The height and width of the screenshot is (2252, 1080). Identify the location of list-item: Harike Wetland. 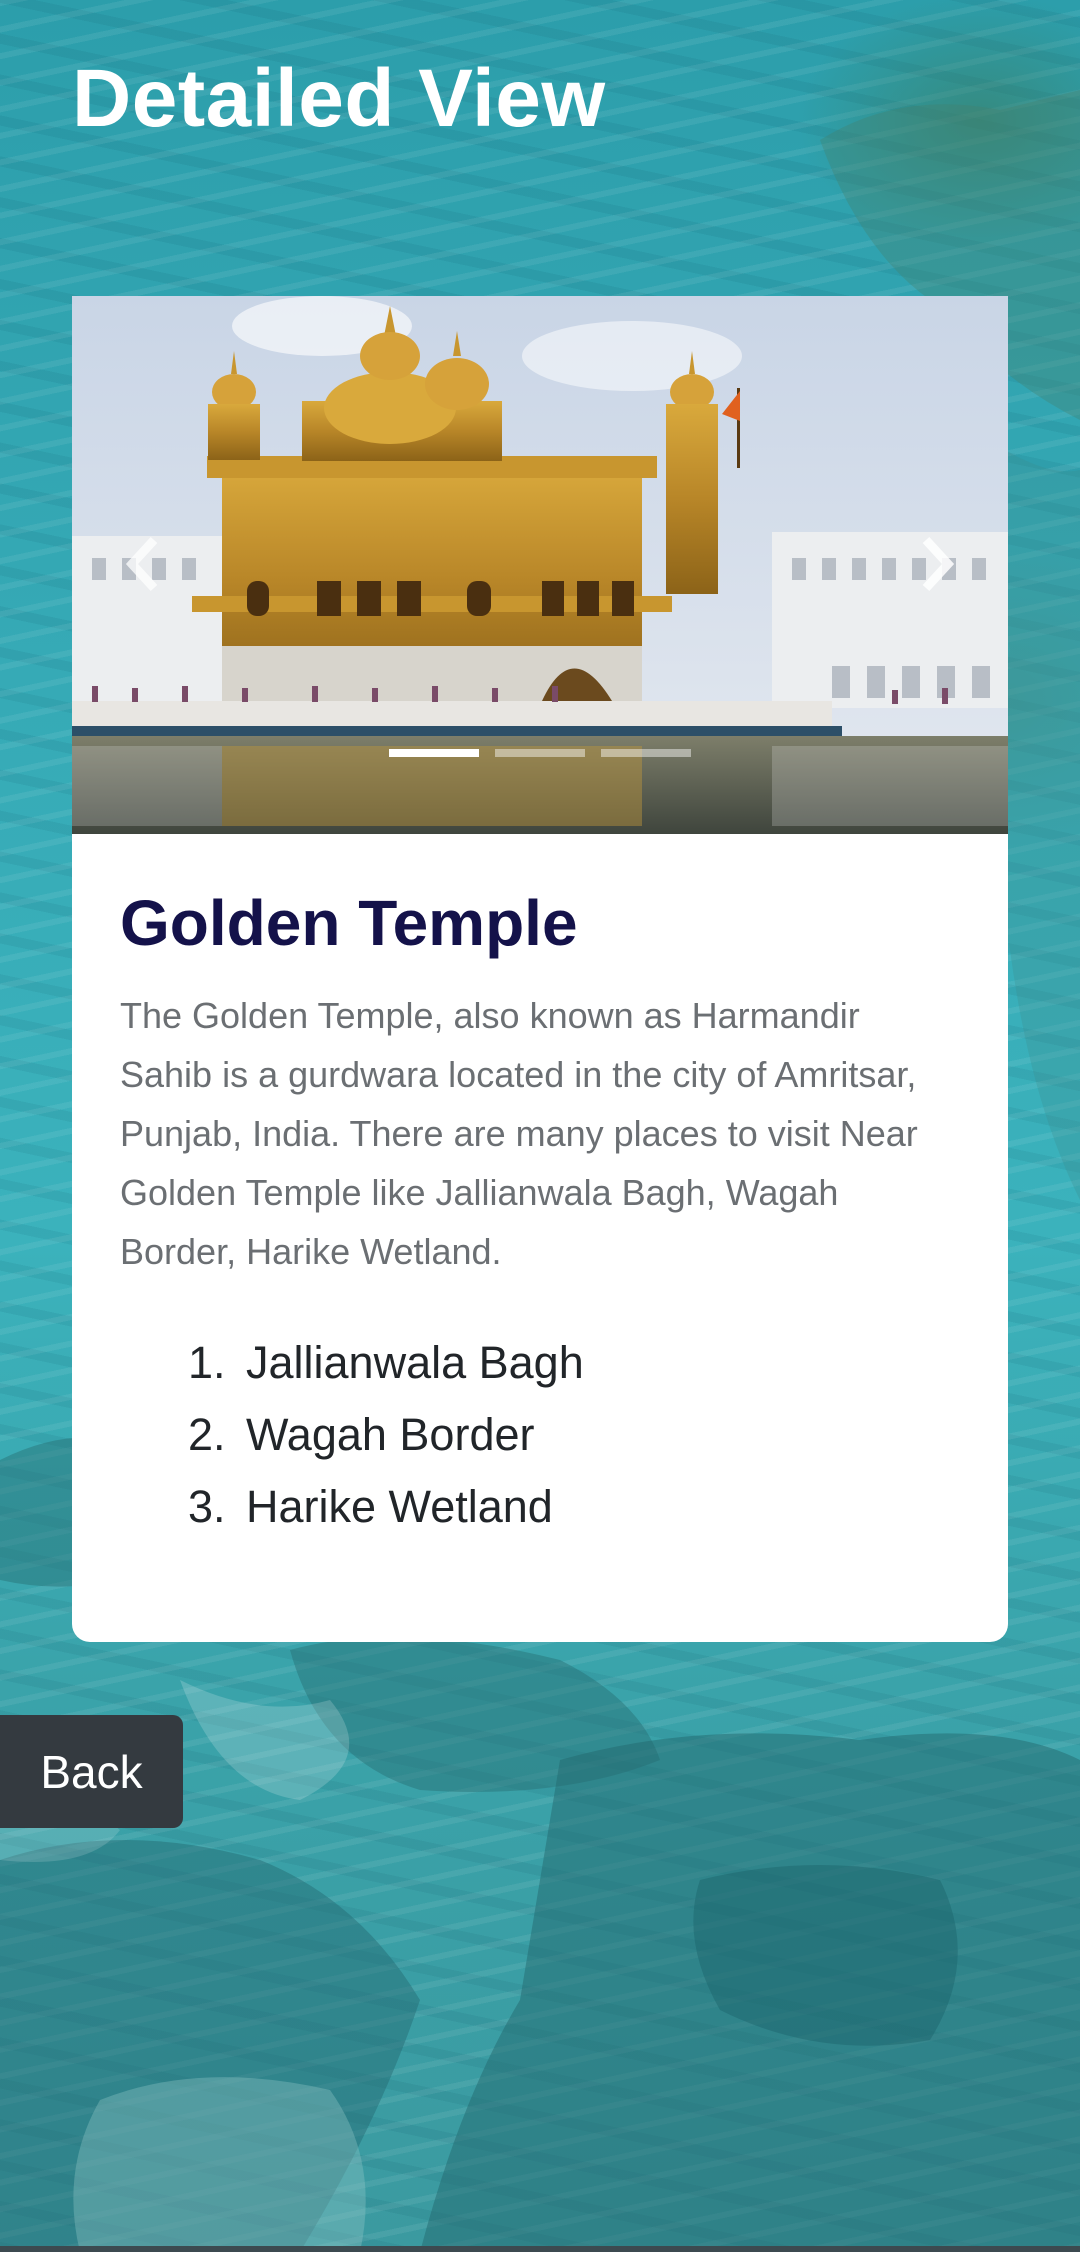
(599, 1507).